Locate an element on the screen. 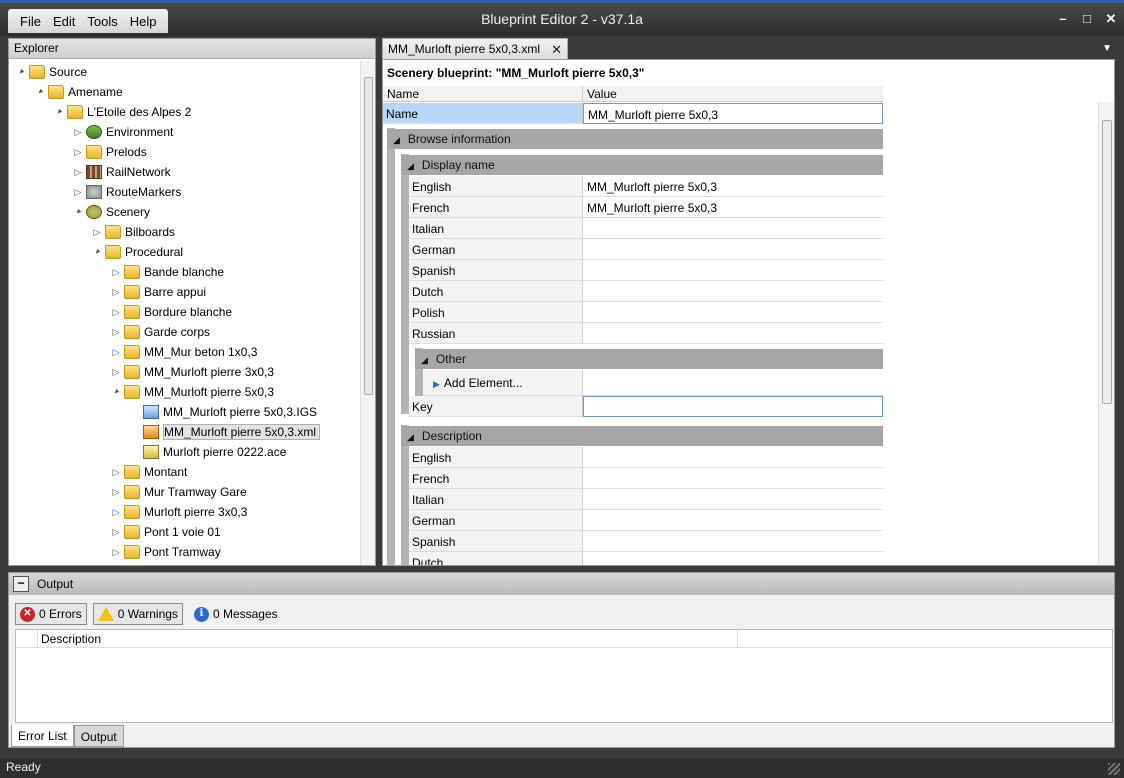  tree-node-label: L'Etoile des Alpes 2 is located at coordinates (139, 112).